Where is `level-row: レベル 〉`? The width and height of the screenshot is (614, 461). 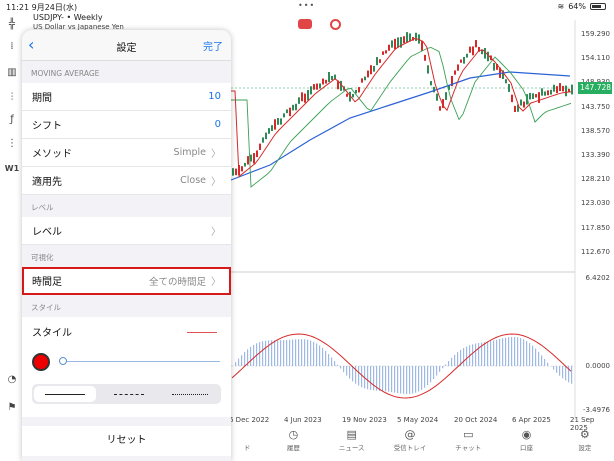
level-row: レベル 〉 is located at coordinates (126, 231).